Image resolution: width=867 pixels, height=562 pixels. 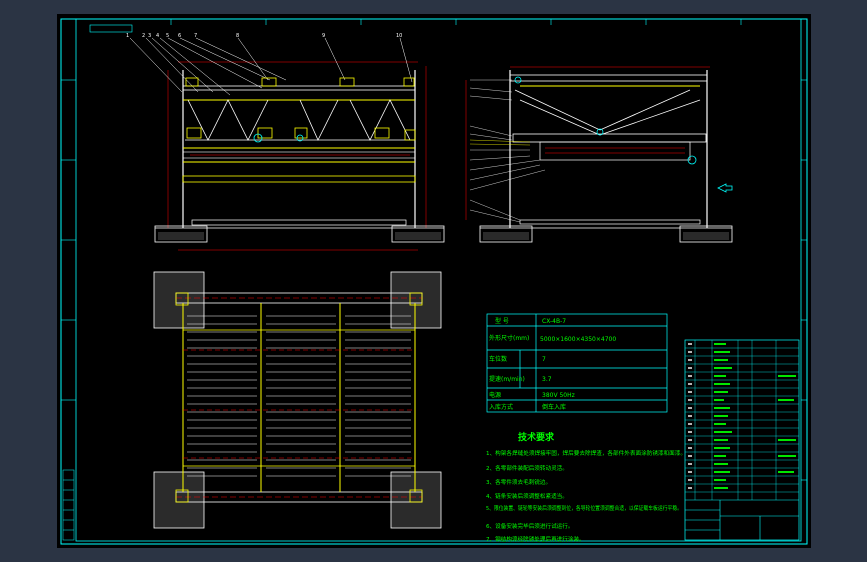 What do you see at coordinates (179, 36) in the screenshot?
I see `svg-text: 6` at bounding box center [179, 36].